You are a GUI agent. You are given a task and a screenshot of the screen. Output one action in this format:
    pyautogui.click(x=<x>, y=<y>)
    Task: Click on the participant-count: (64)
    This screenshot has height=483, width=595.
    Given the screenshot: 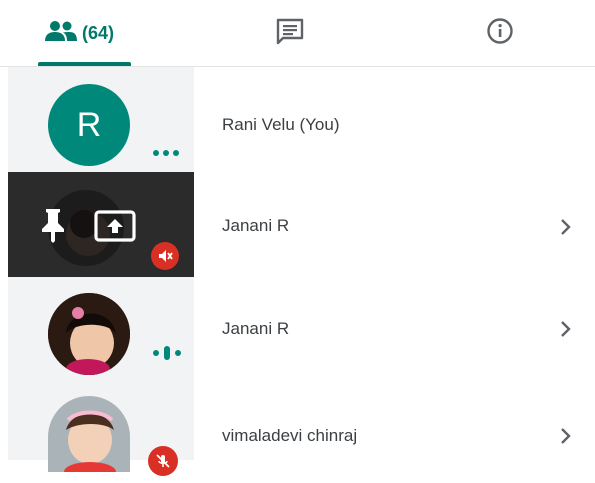 What is the action you would take?
    pyautogui.click(x=97, y=32)
    